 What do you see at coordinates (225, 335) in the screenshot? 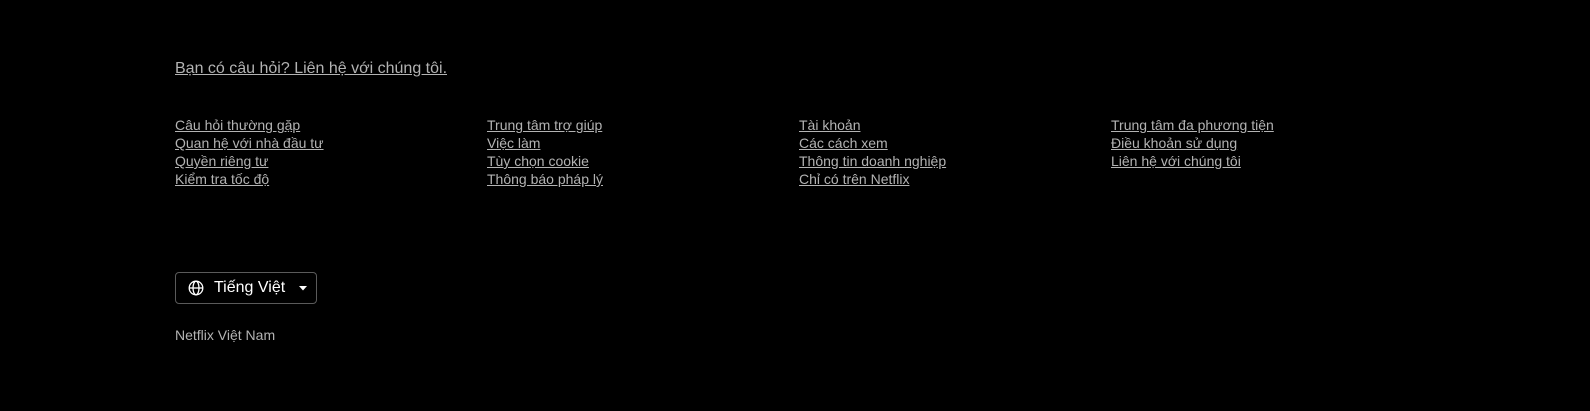
I see `country-label: Netflix Việt Nam` at bounding box center [225, 335].